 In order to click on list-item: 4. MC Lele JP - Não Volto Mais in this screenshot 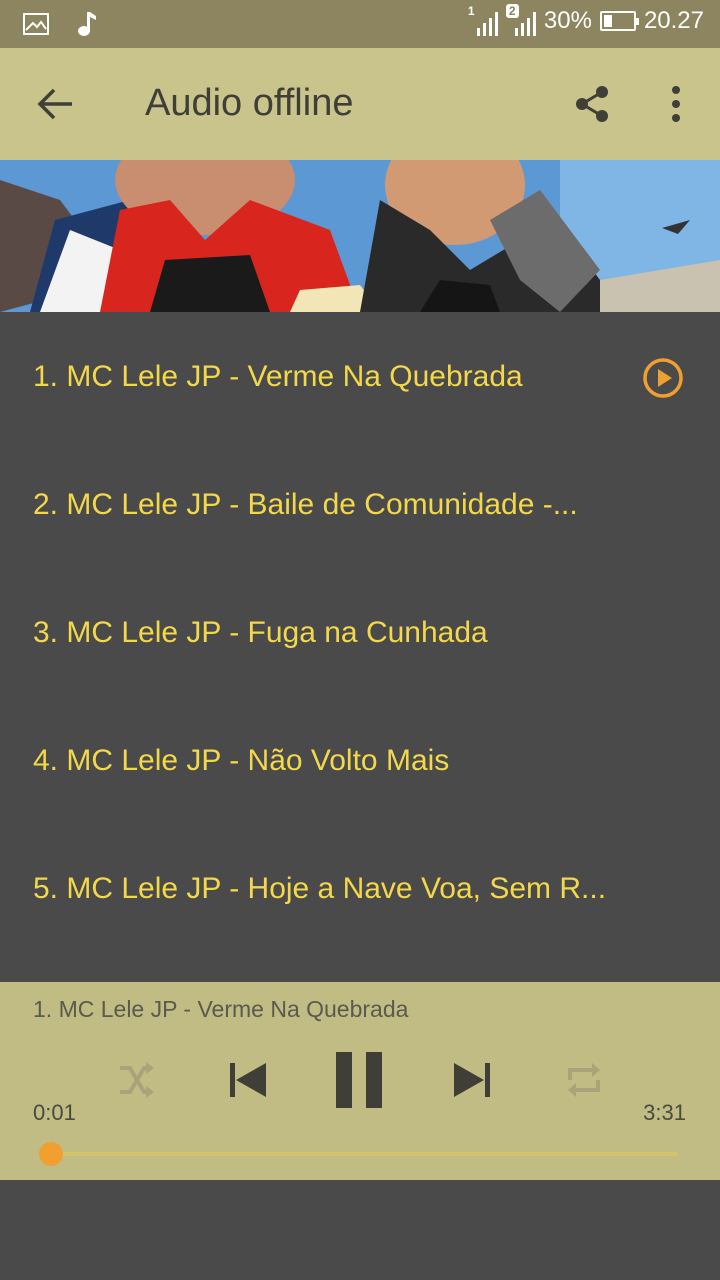, I will do `click(360, 760)`.